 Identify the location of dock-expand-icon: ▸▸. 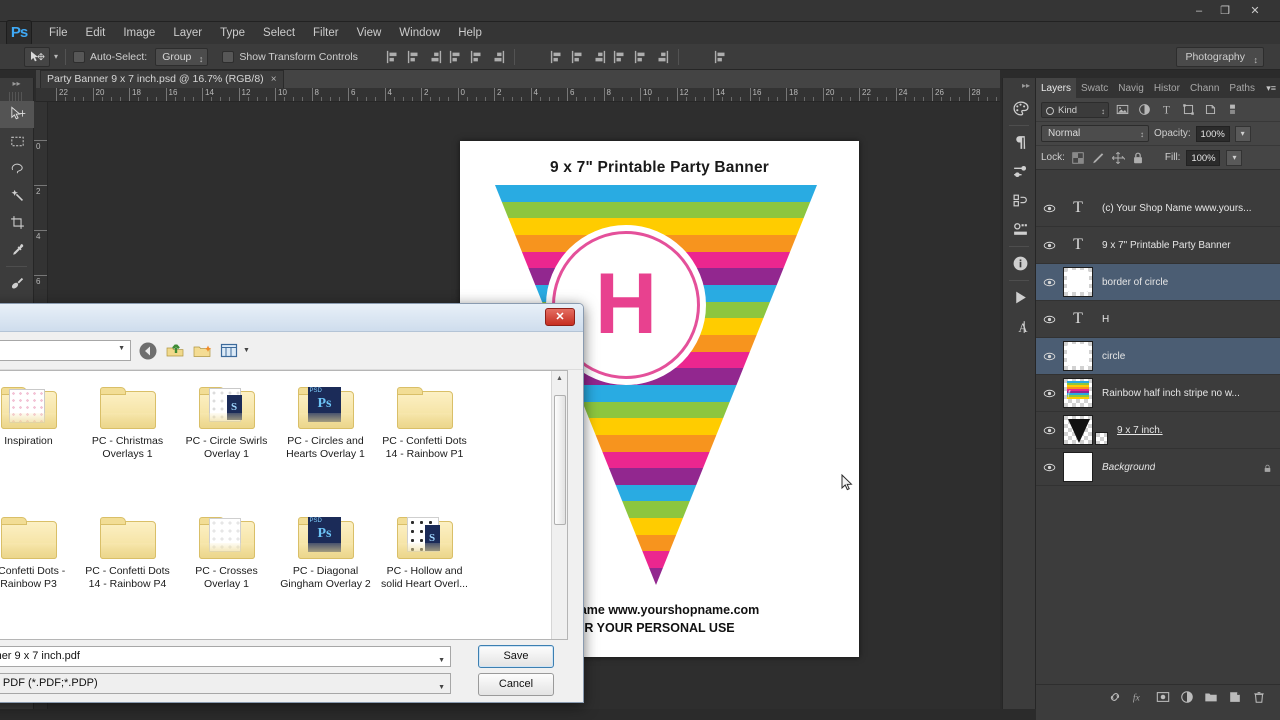
(1019, 86).